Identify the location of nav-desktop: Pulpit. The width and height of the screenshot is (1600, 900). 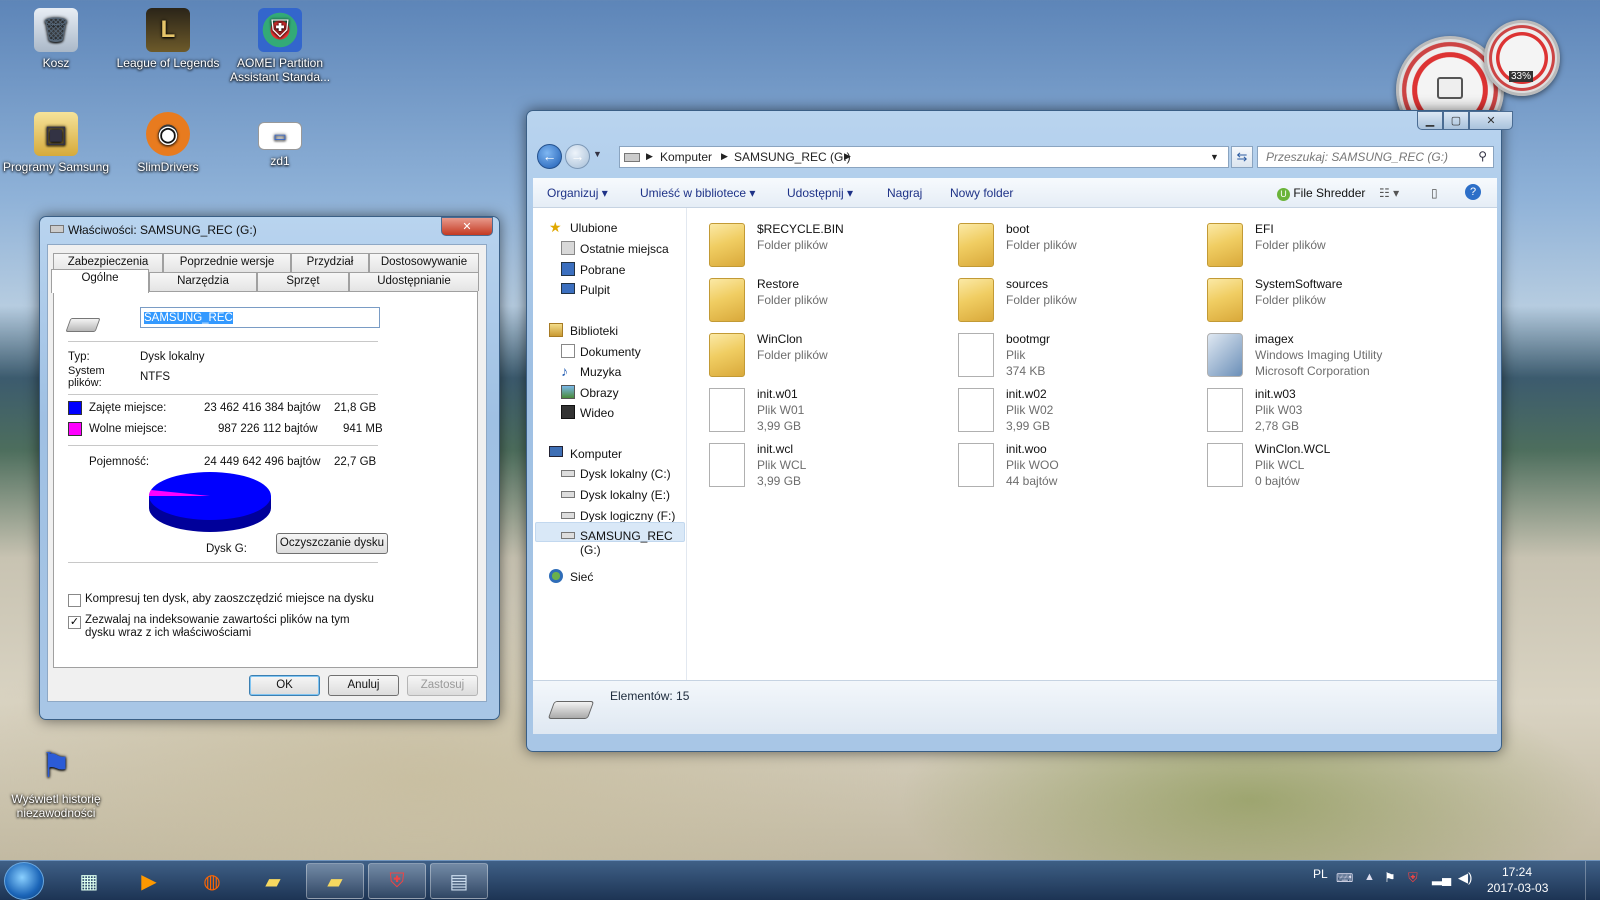
(595, 290).